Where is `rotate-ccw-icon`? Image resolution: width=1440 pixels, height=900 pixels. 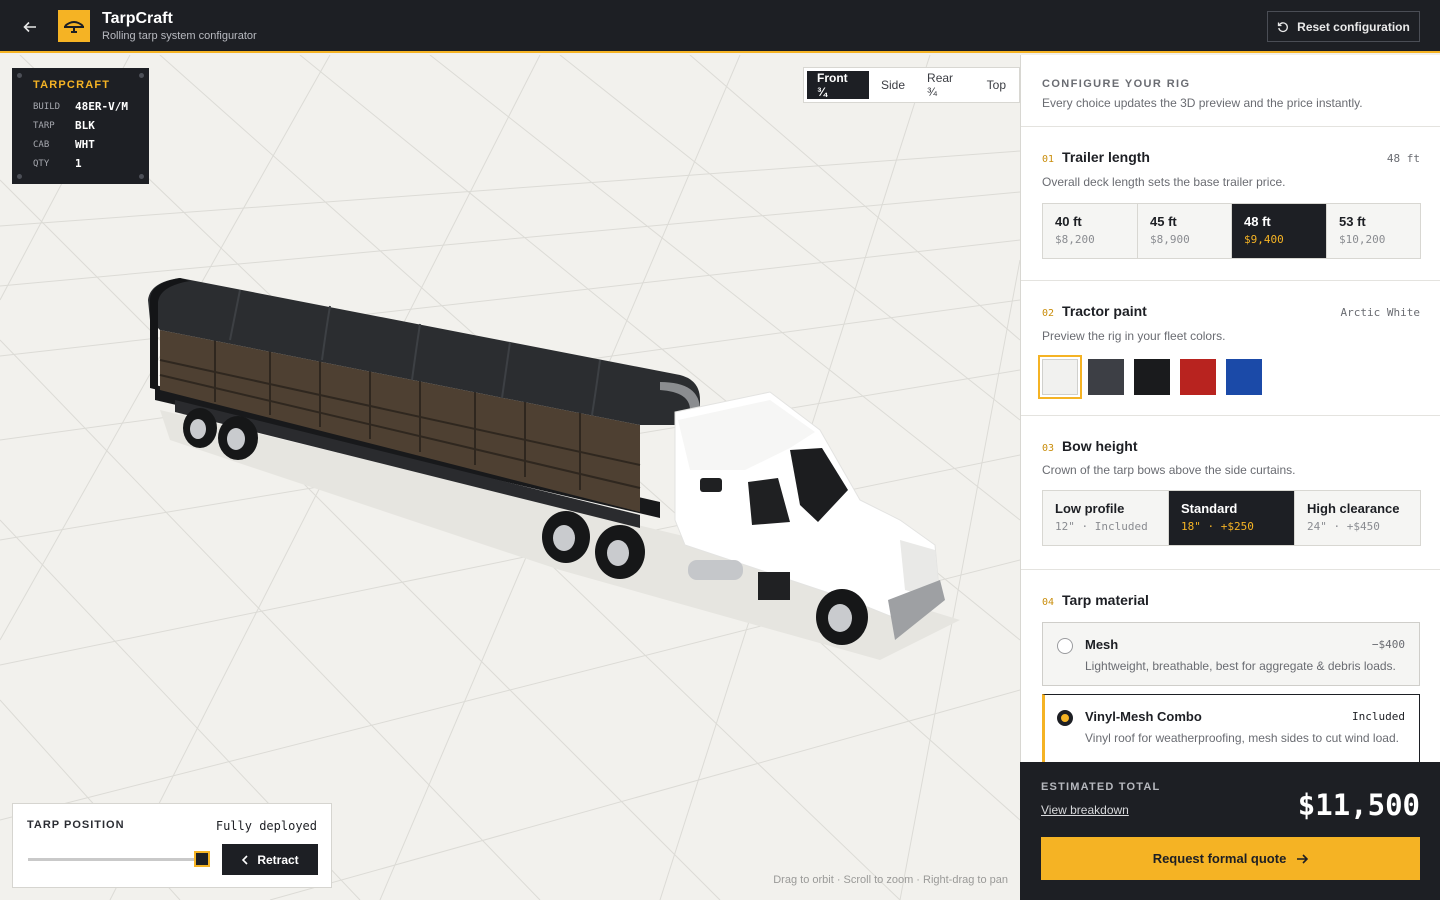 rotate-ccw-icon is located at coordinates (1283, 26).